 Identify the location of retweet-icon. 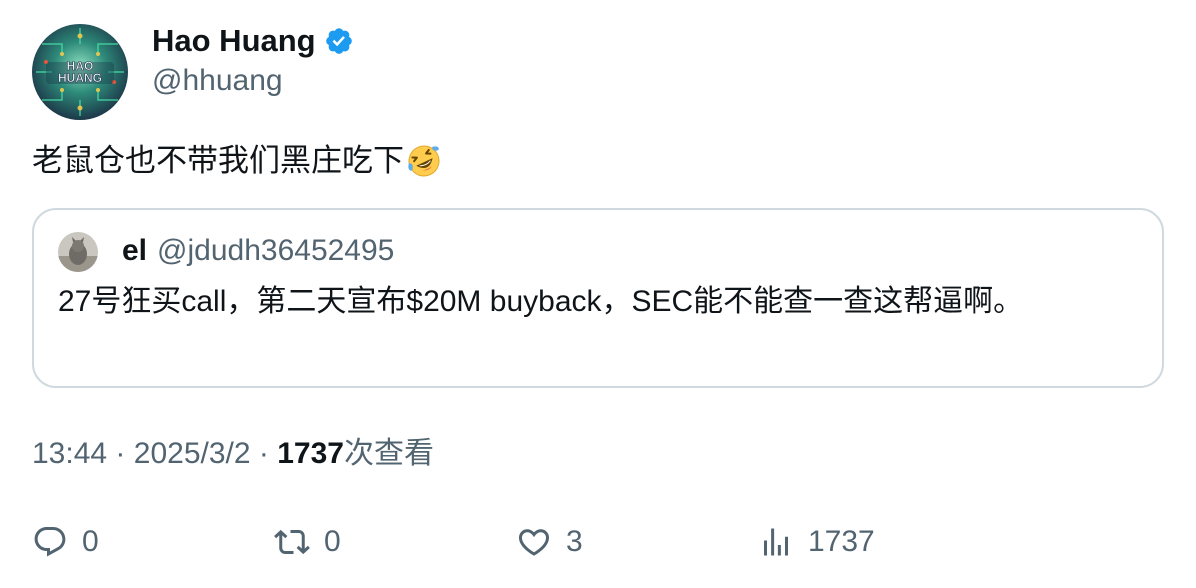
(292, 542).